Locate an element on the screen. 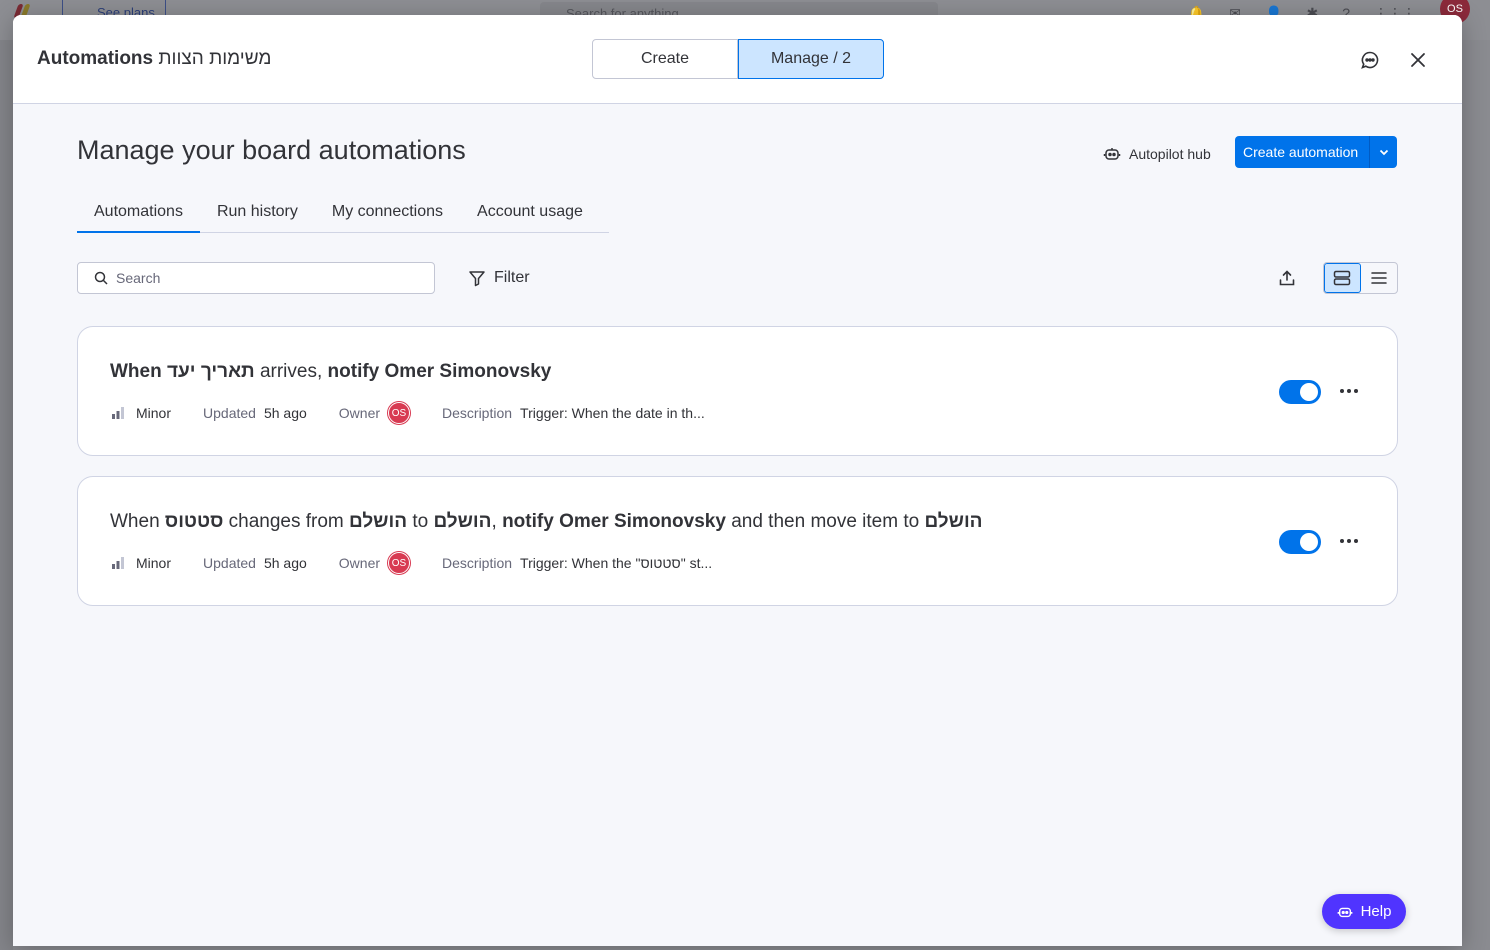 The width and height of the screenshot is (1490, 950). tab-run-history: Run history is located at coordinates (257, 216).